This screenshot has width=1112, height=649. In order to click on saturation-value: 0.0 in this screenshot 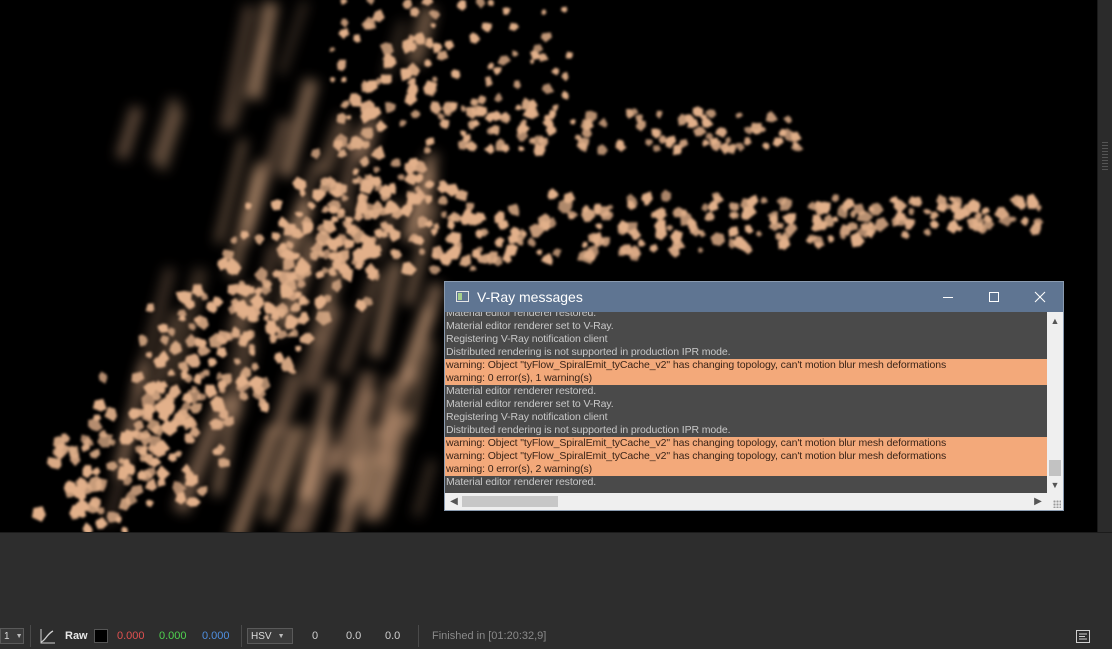, I will do `click(354, 636)`.